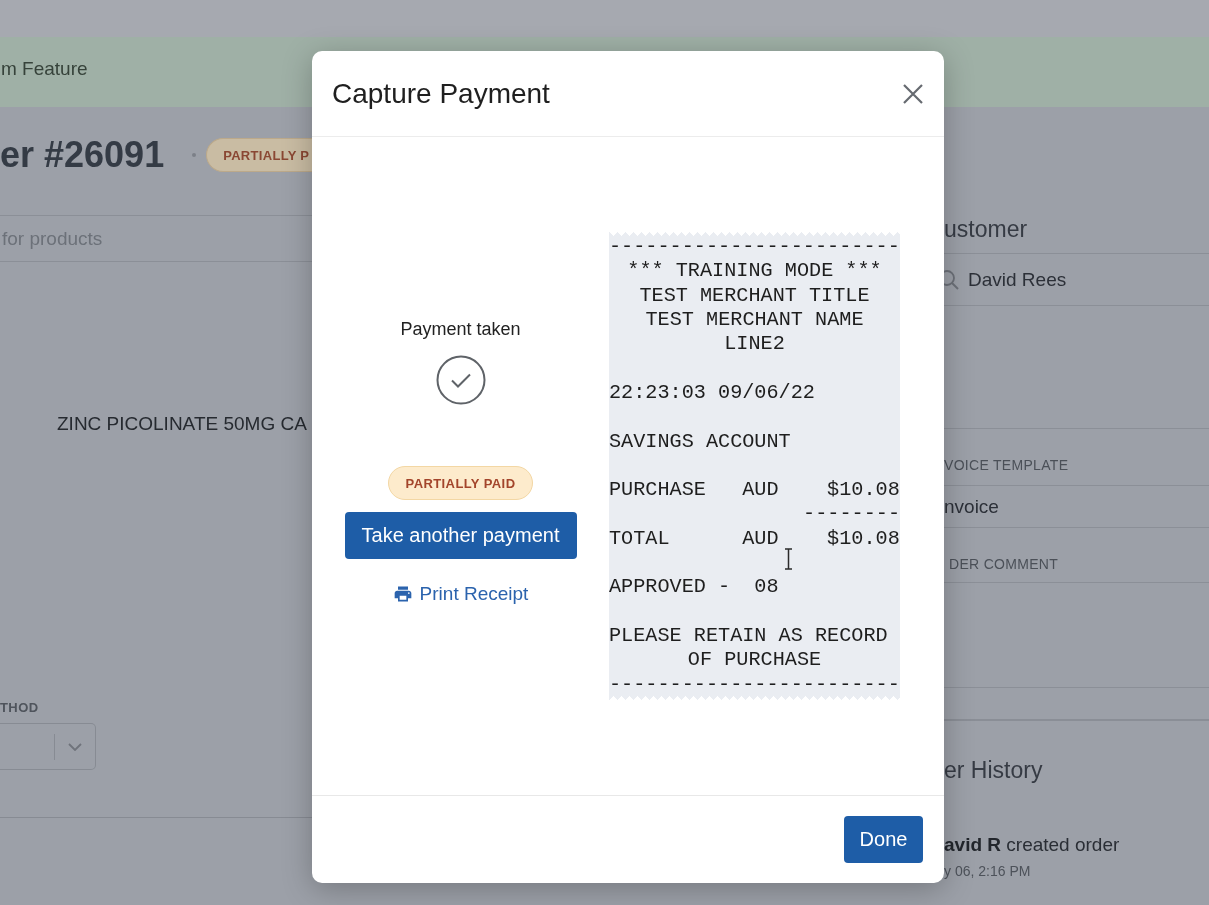  I want to click on check-circle-icon, so click(460, 380).